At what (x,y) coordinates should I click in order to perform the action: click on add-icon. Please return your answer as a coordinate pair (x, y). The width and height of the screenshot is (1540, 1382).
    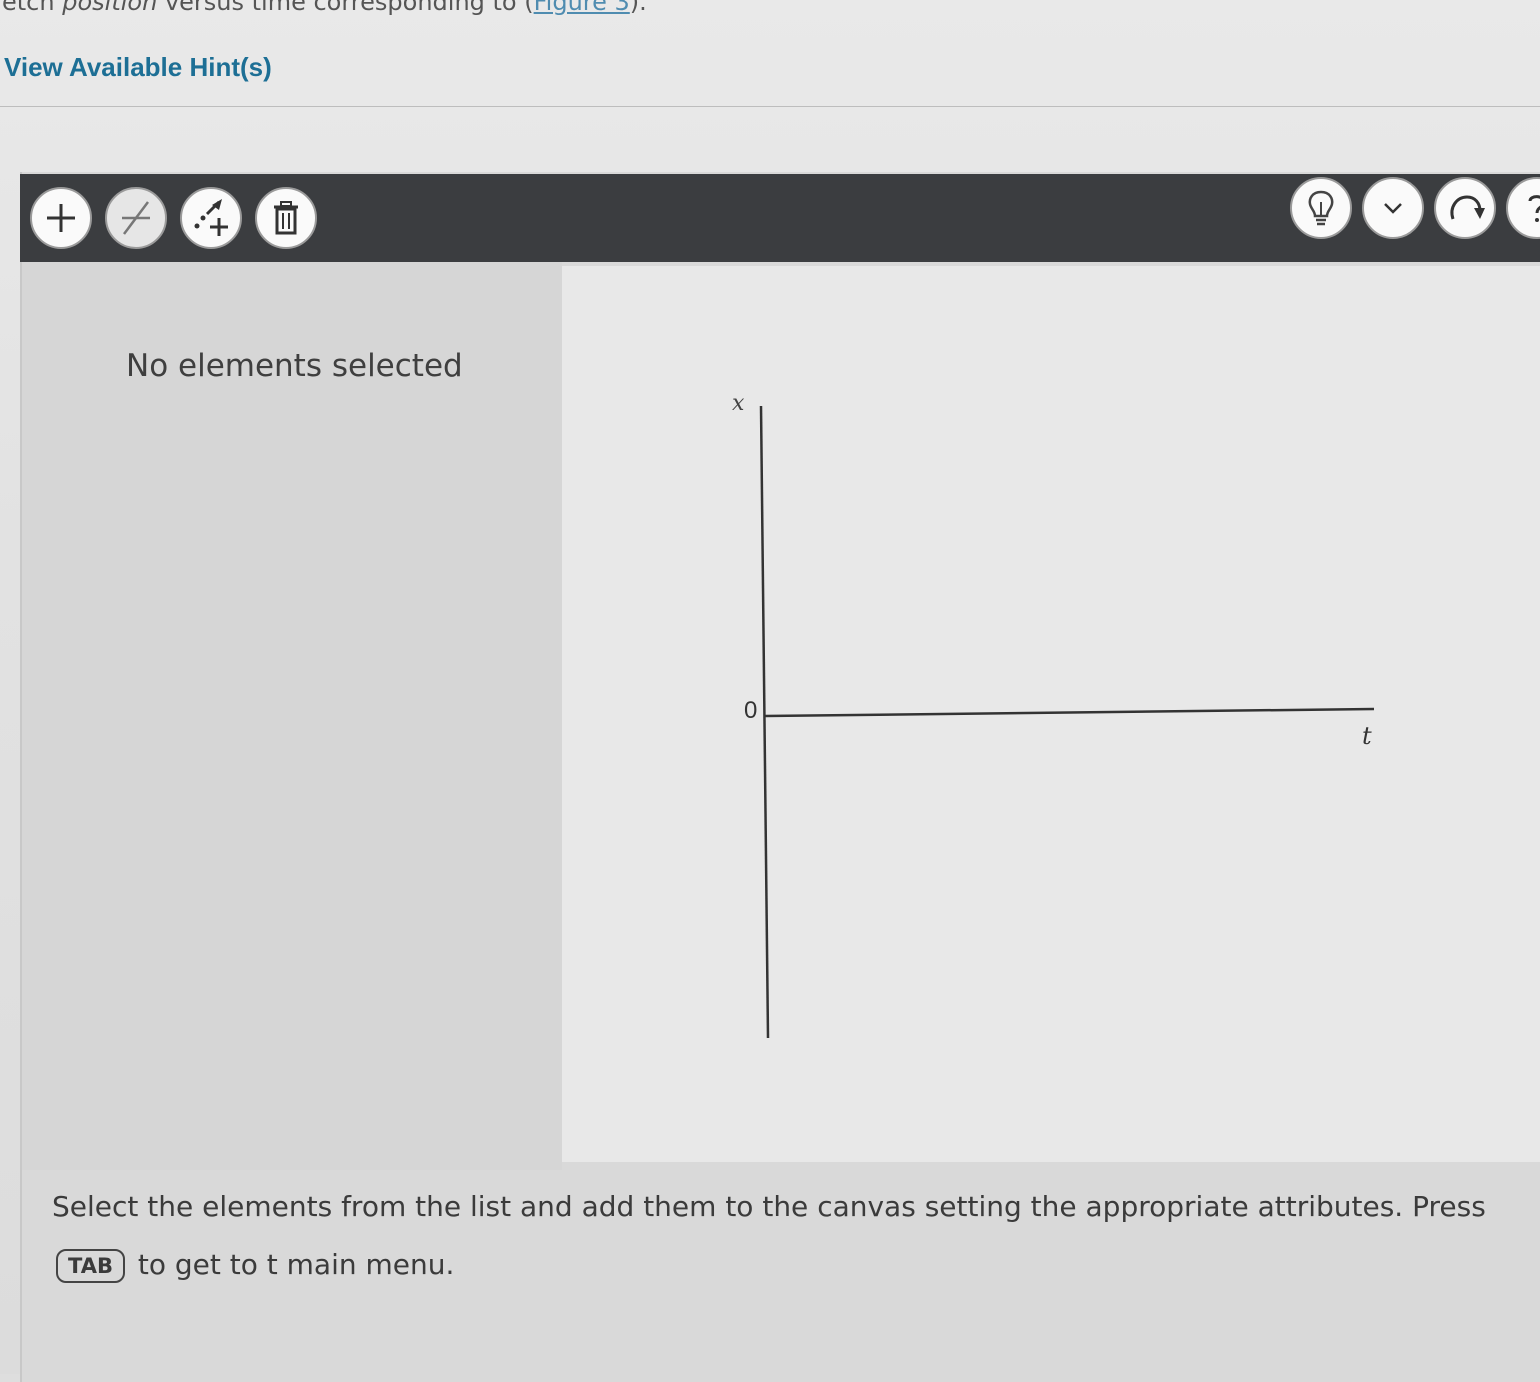
    Looking at the image, I should click on (61, 218).